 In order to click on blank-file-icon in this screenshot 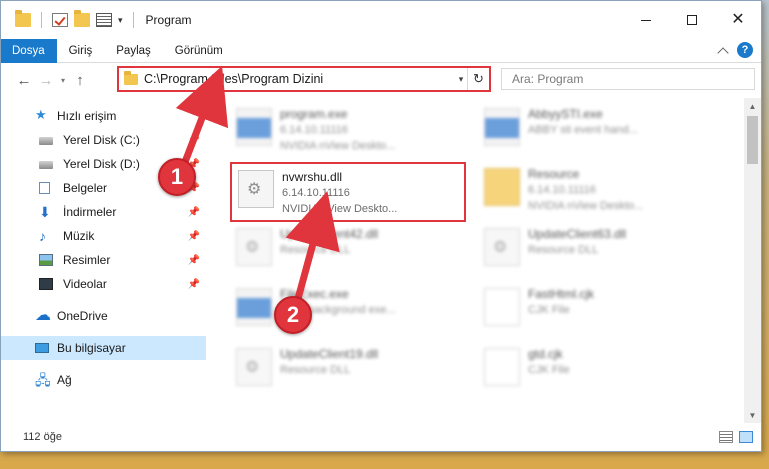, I will do `click(502, 307)`.